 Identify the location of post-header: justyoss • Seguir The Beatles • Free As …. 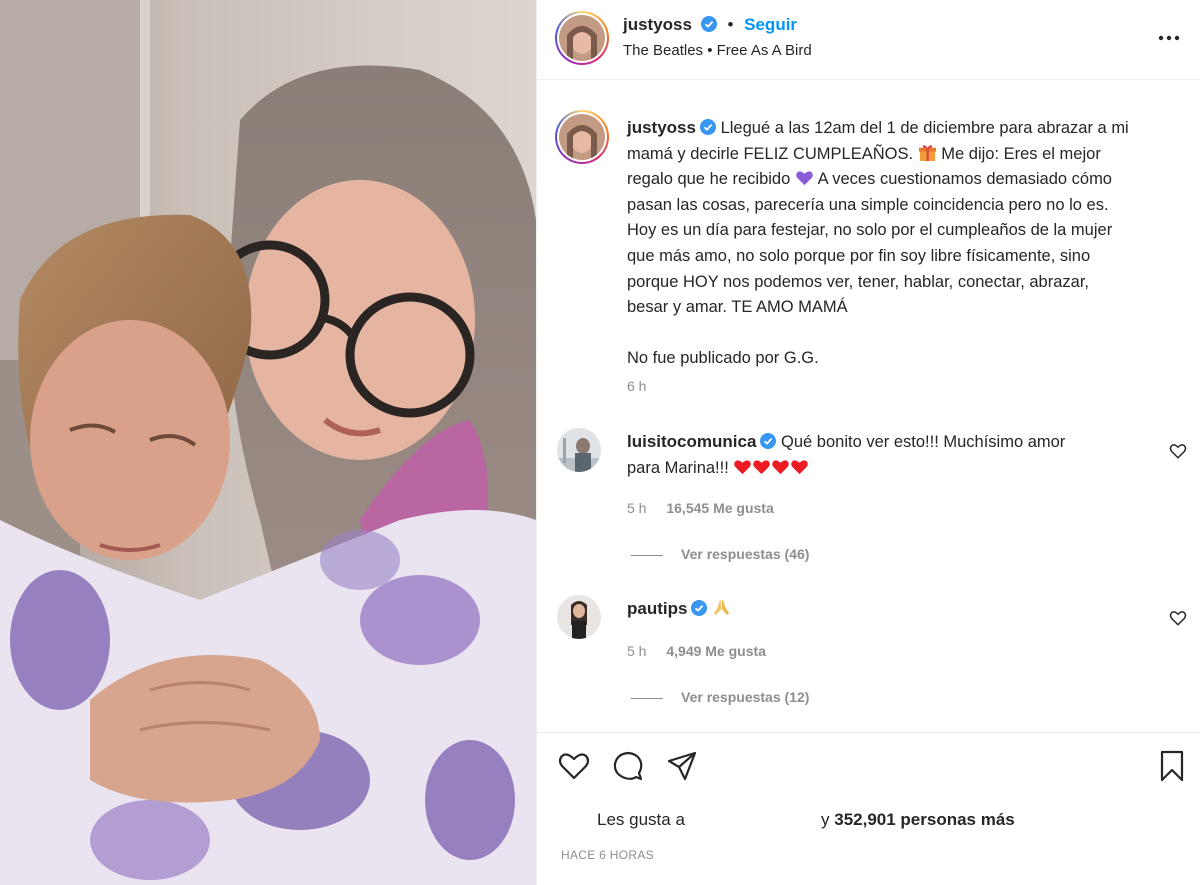
(868, 40).